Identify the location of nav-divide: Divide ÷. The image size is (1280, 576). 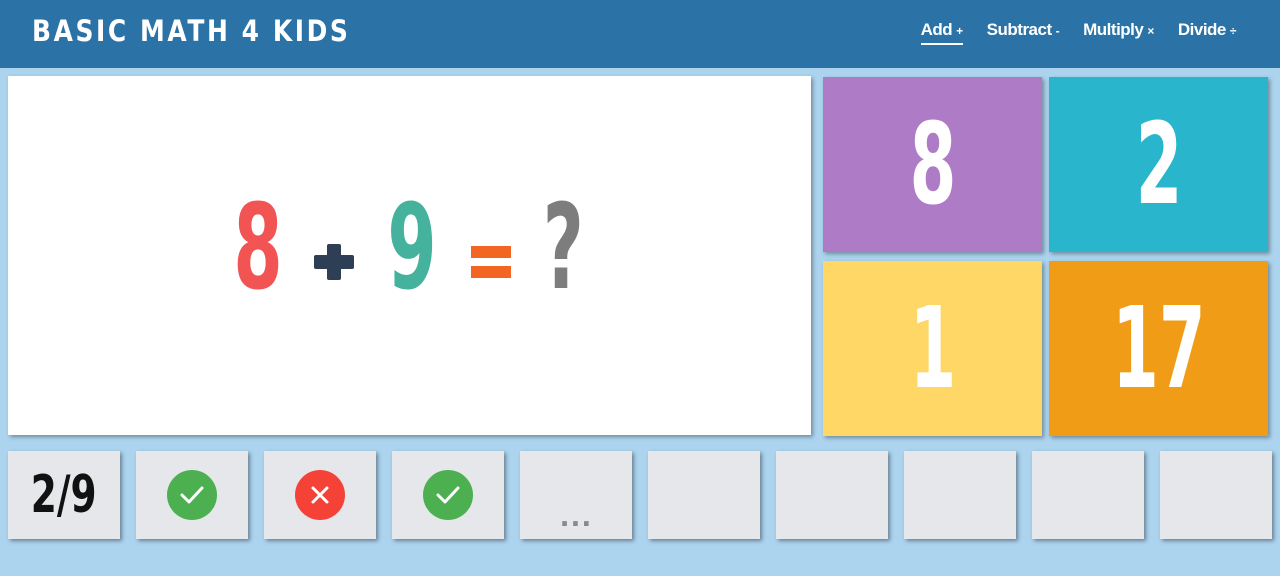
(1207, 32).